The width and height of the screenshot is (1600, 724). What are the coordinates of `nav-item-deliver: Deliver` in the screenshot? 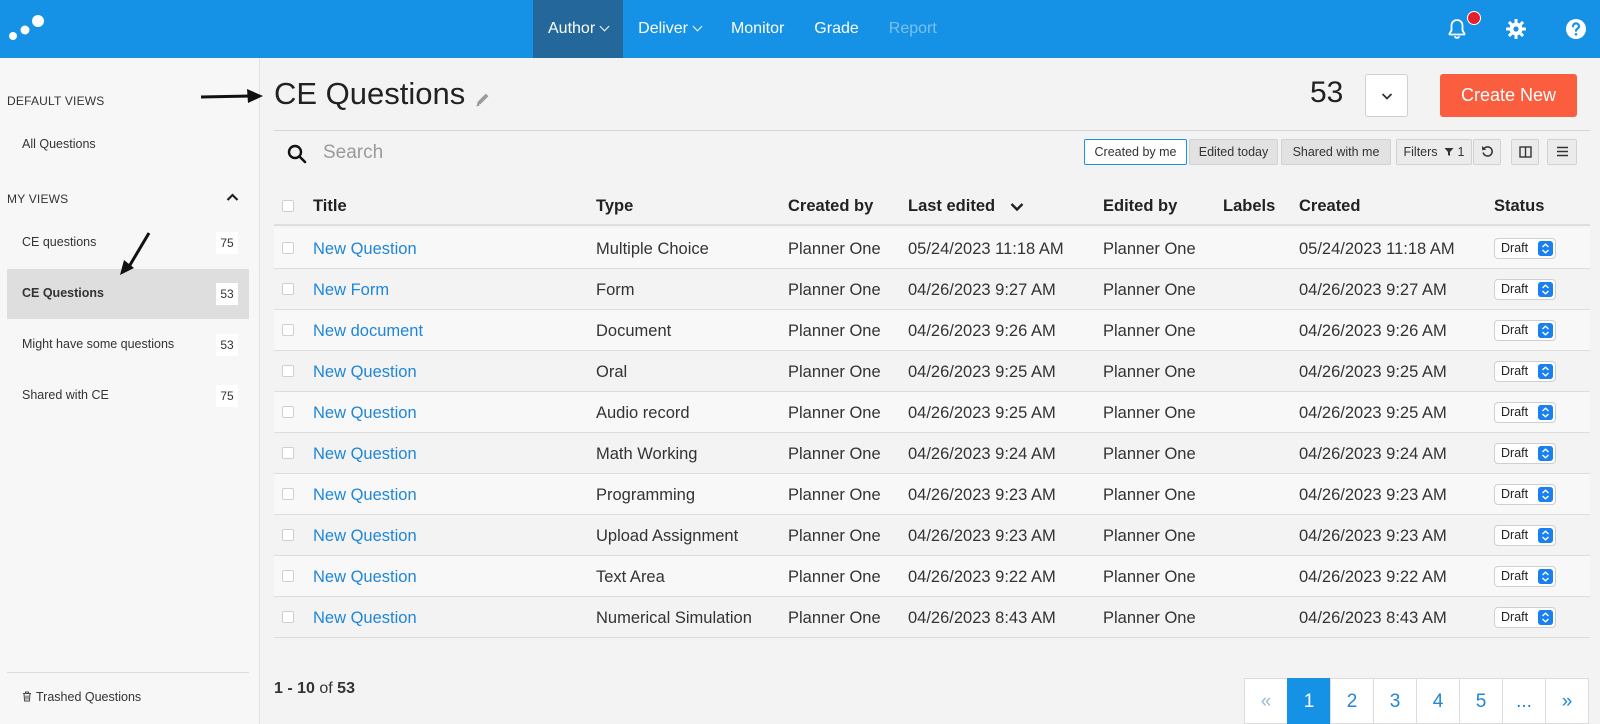 It's located at (669, 29).